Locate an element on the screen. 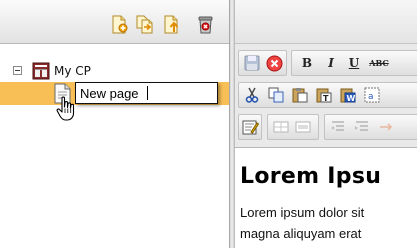 This screenshot has width=417, height=248. collapse-toggle-icon is located at coordinates (17, 70).